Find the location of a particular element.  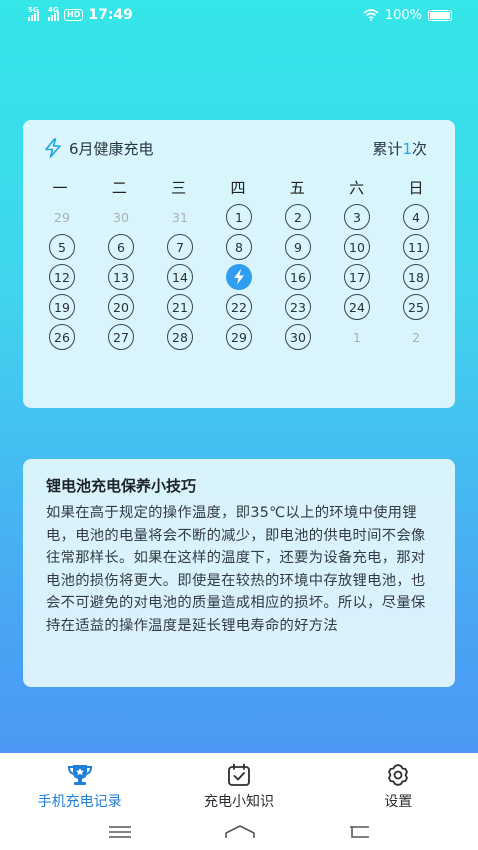

battery-icon is located at coordinates (440, 15).